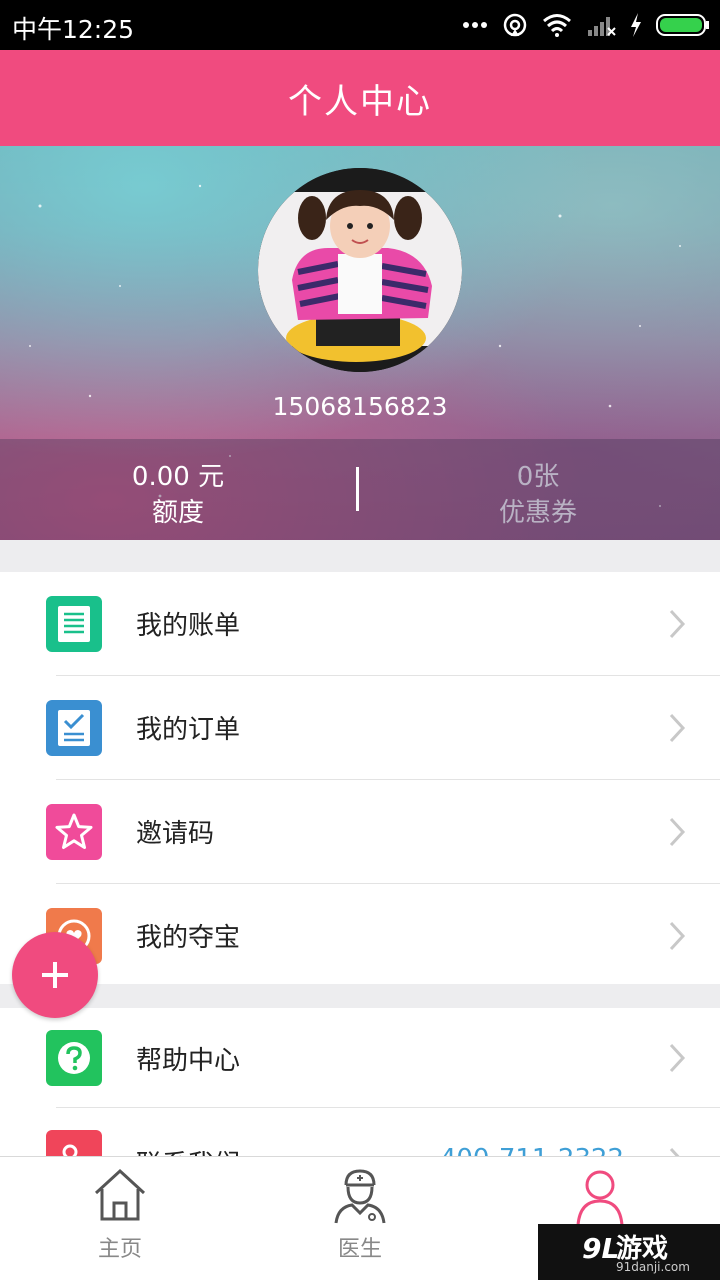 This screenshot has height=1280, width=720. Describe the element at coordinates (515, 25) in the screenshot. I see `hotspot-icon` at that location.